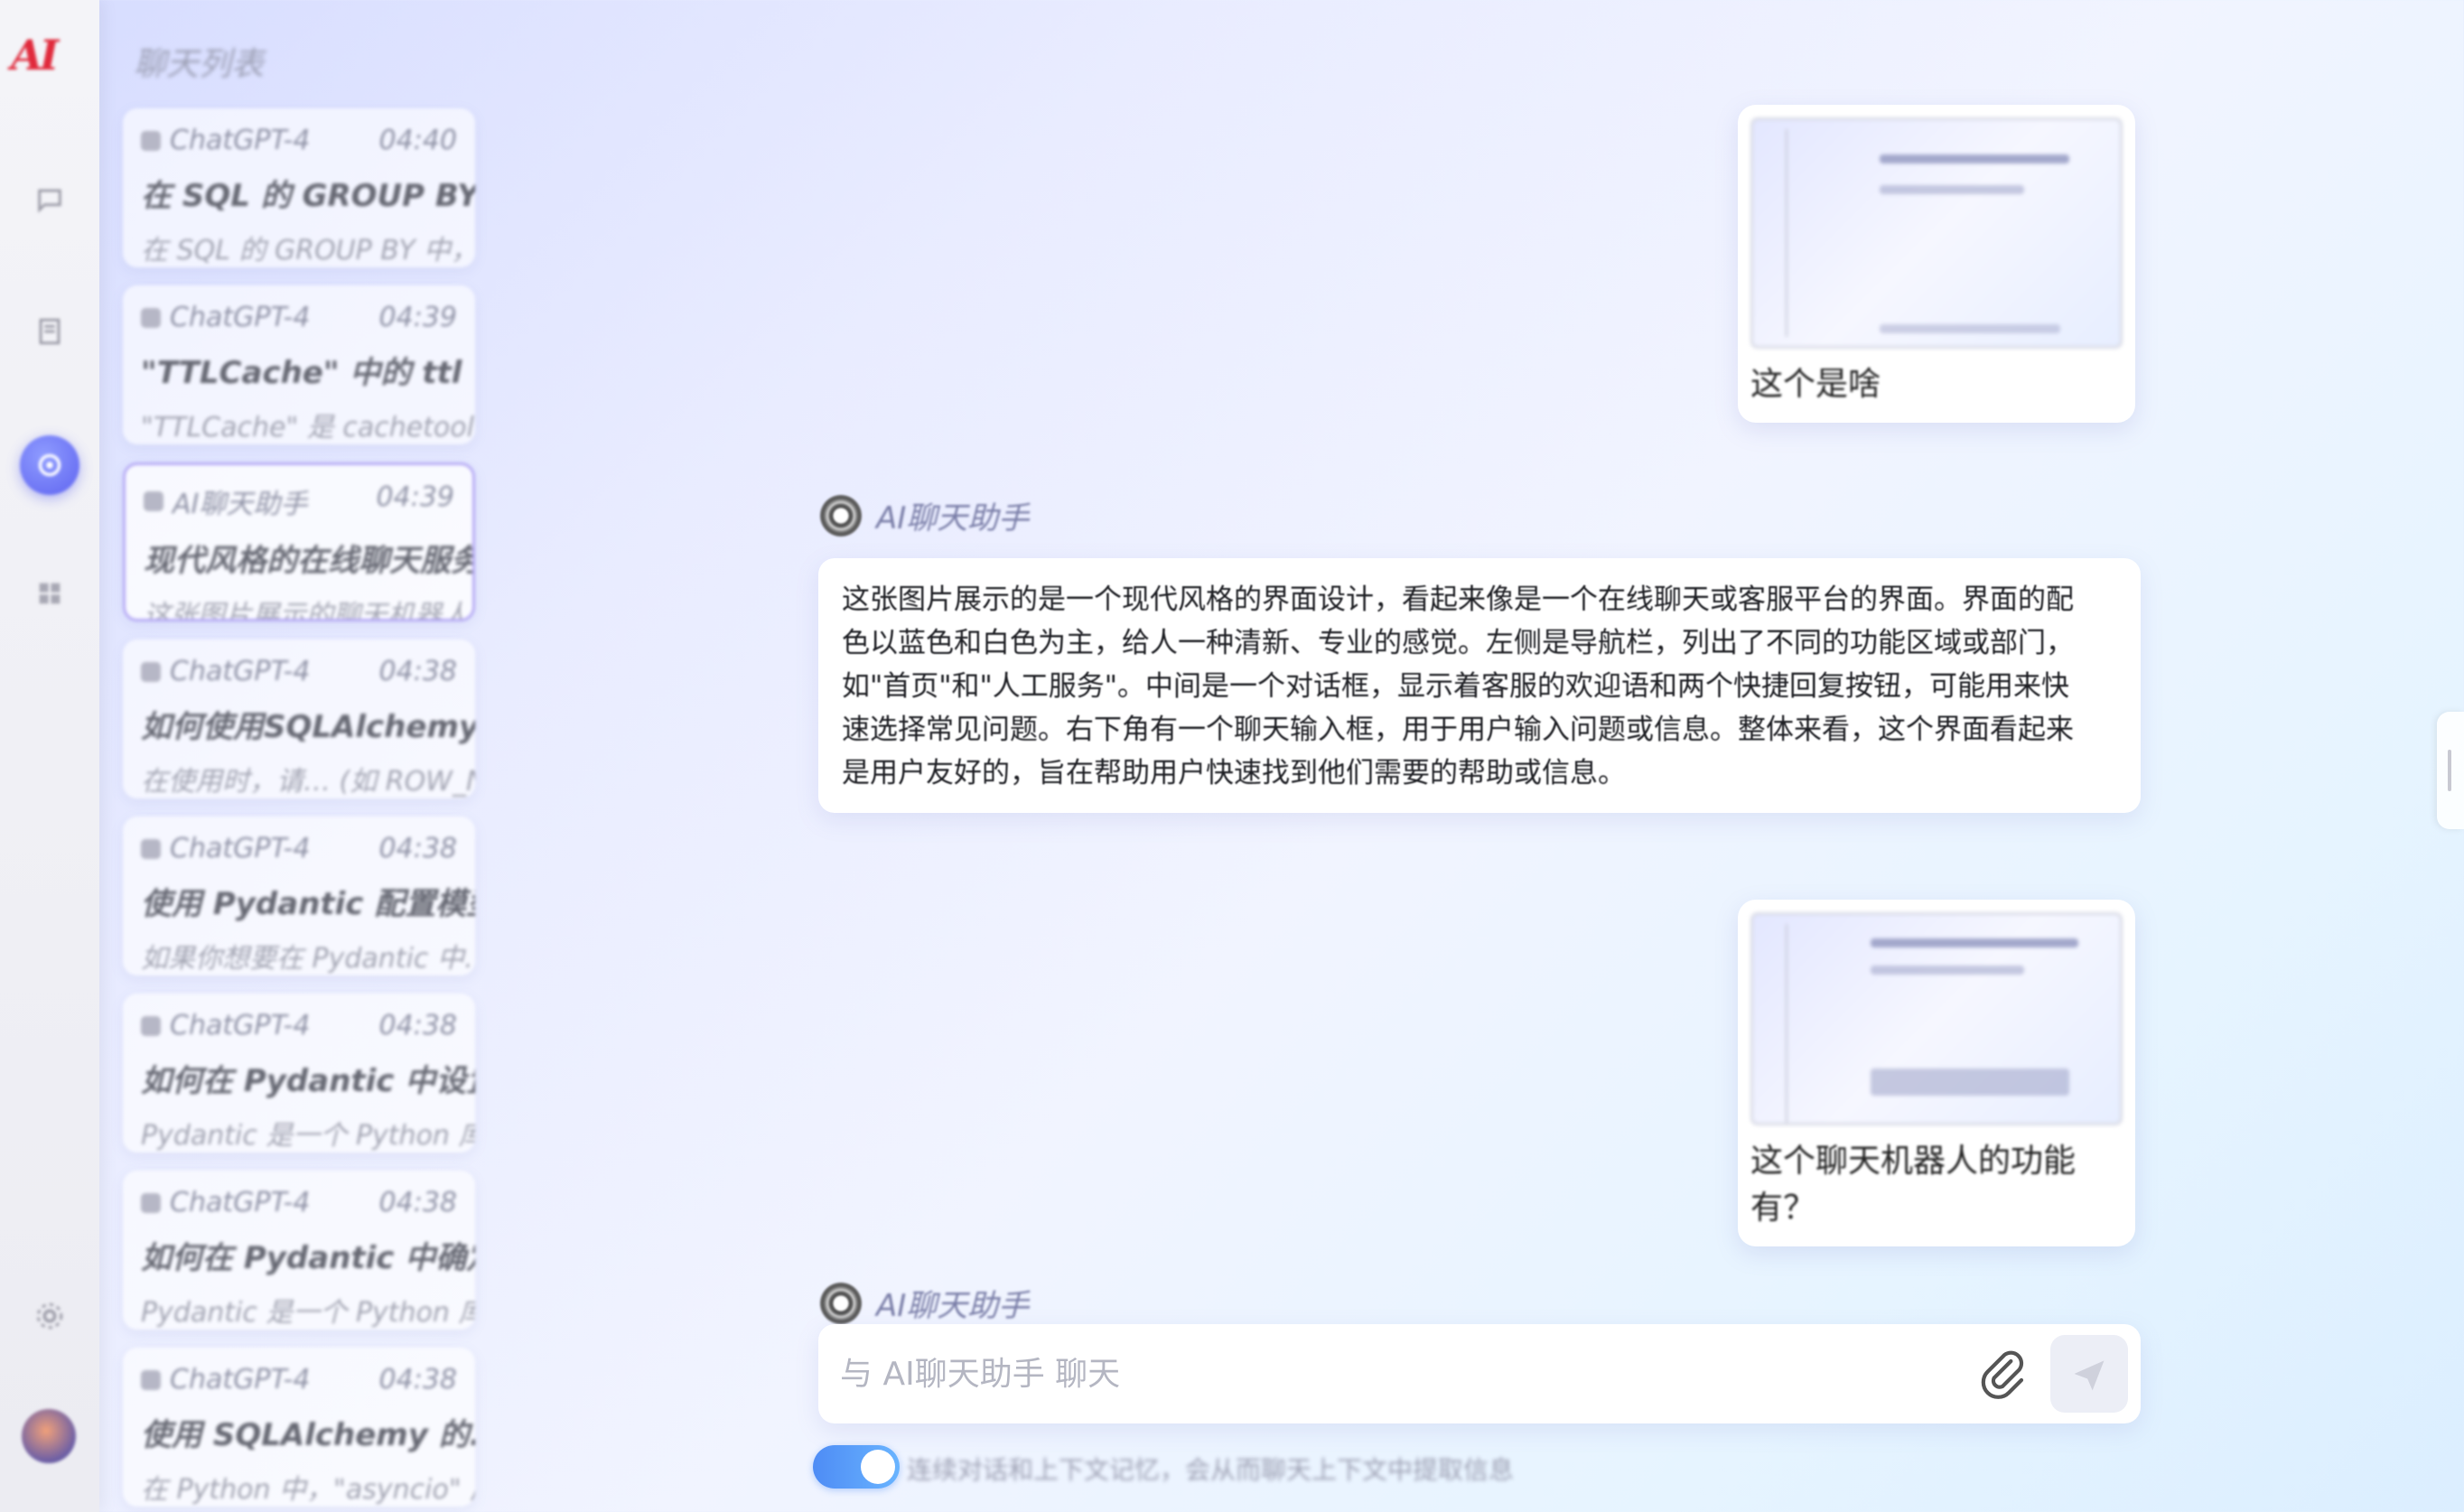 The height and width of the screenshot is (1512, 2464). I want to click on left-rail: AI, so click(49, 756).